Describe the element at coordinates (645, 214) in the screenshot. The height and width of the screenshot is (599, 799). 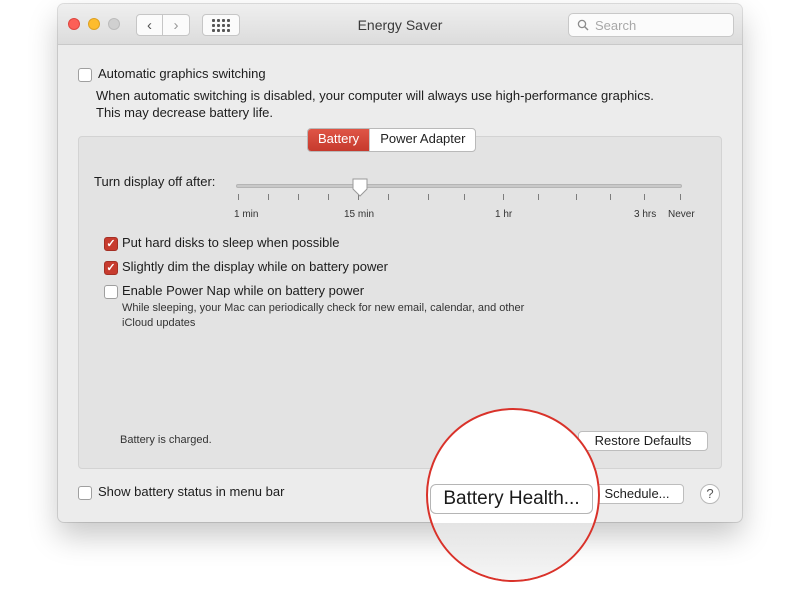
I see `tick-label-3-hrs: 3 hrs` at that location.